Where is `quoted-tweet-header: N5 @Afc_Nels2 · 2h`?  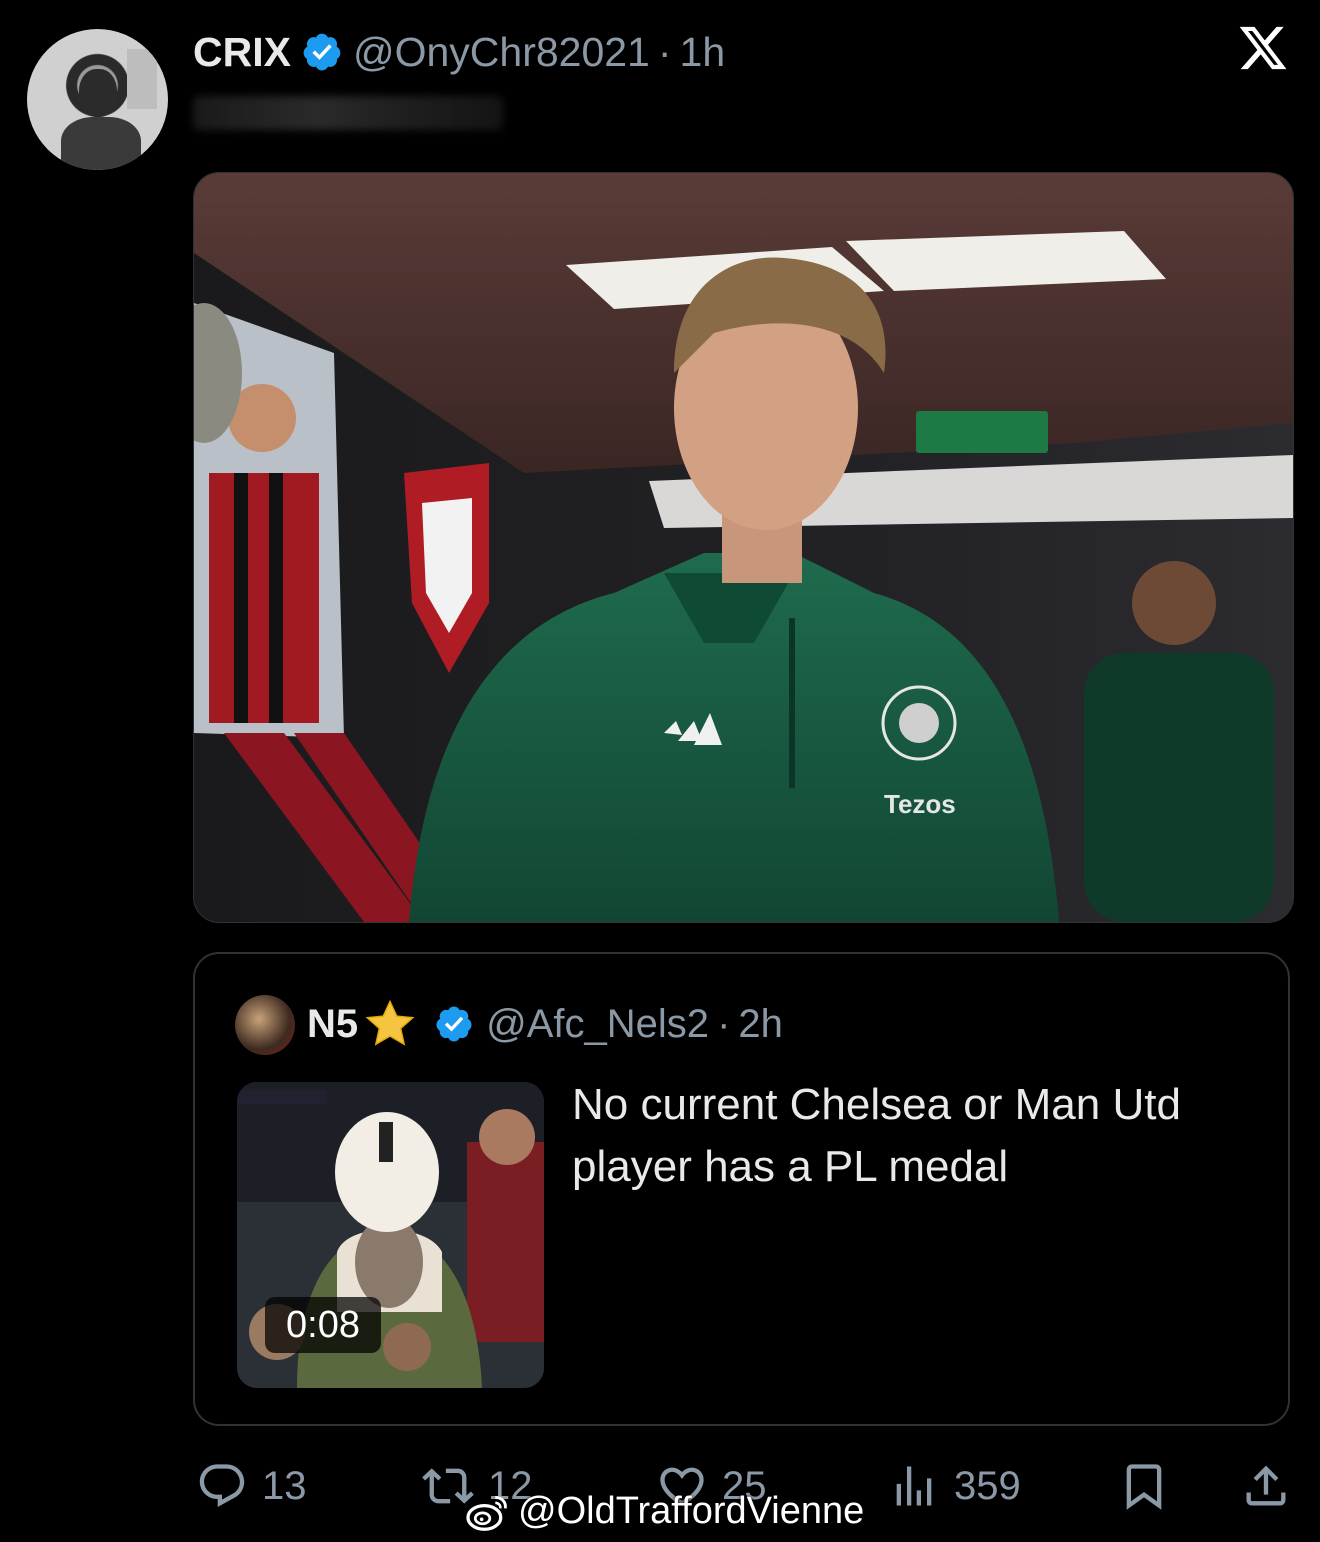 quoted-tweet-header: N5 @Afc_Nels2 · 2h is located at coordinates (545, 1024).